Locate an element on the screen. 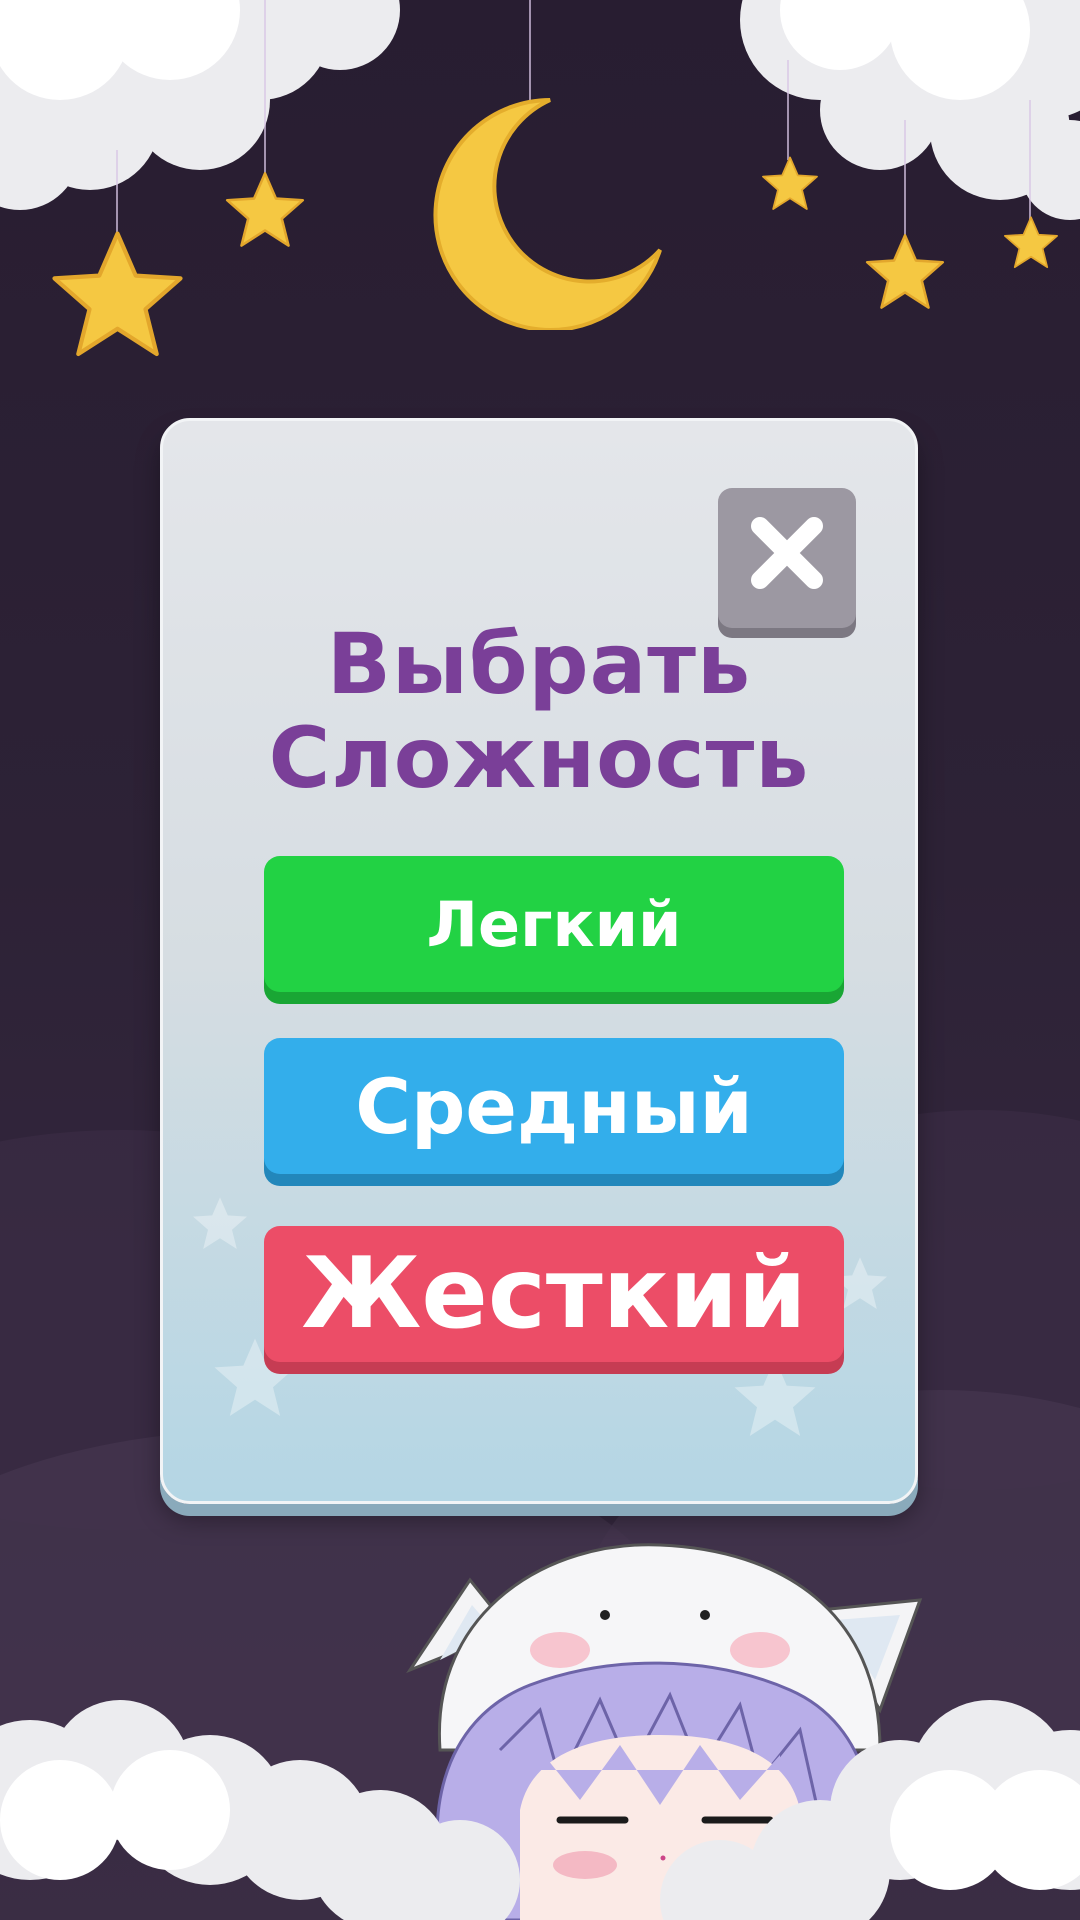  dialog-title-line1: Выбрать is located at coordinates (539, 664).